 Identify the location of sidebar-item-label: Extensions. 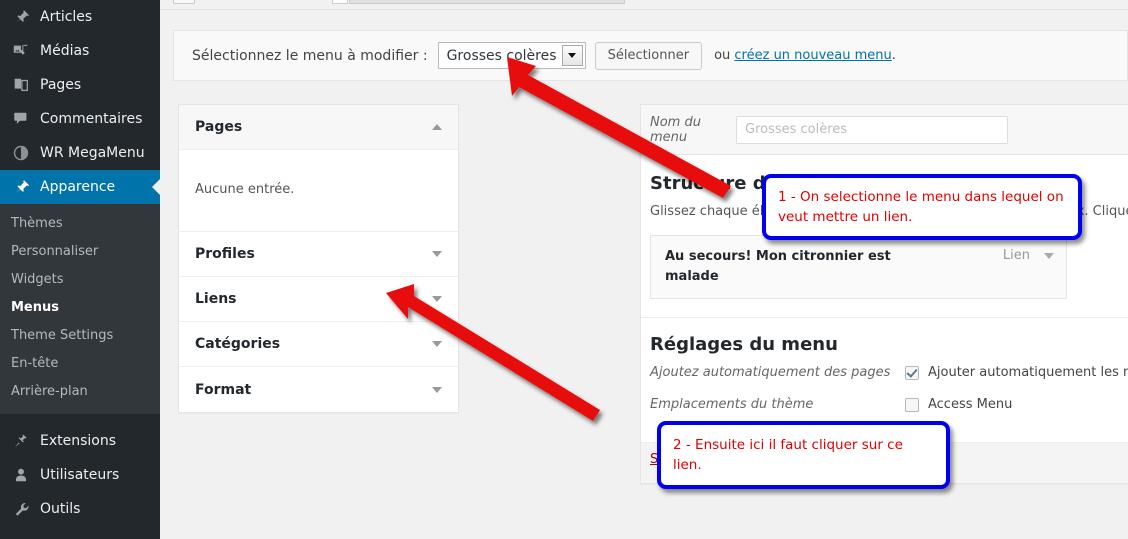
(78, 441).